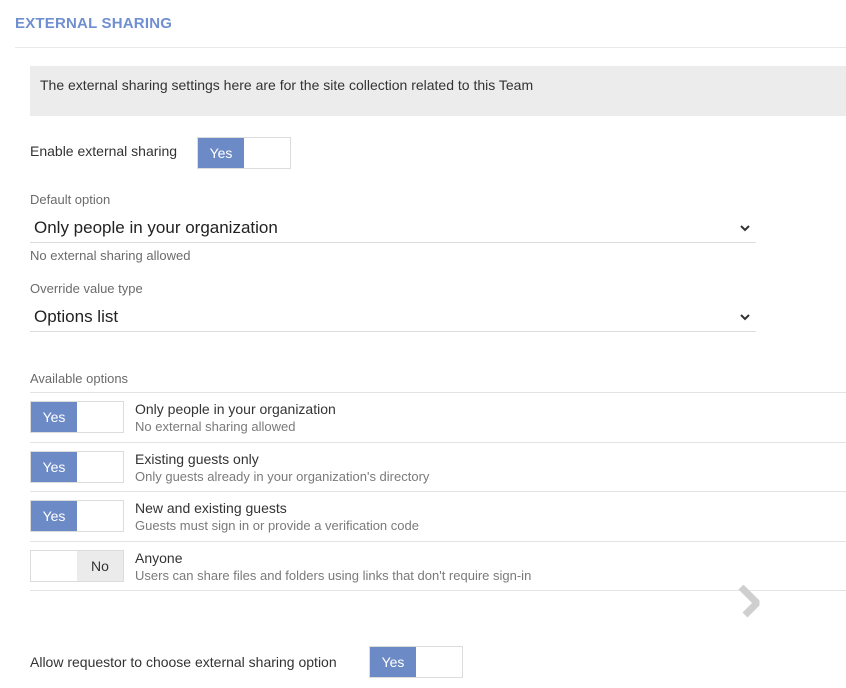  I want to click on option-title: Only people in your organization, so click(235, 408).